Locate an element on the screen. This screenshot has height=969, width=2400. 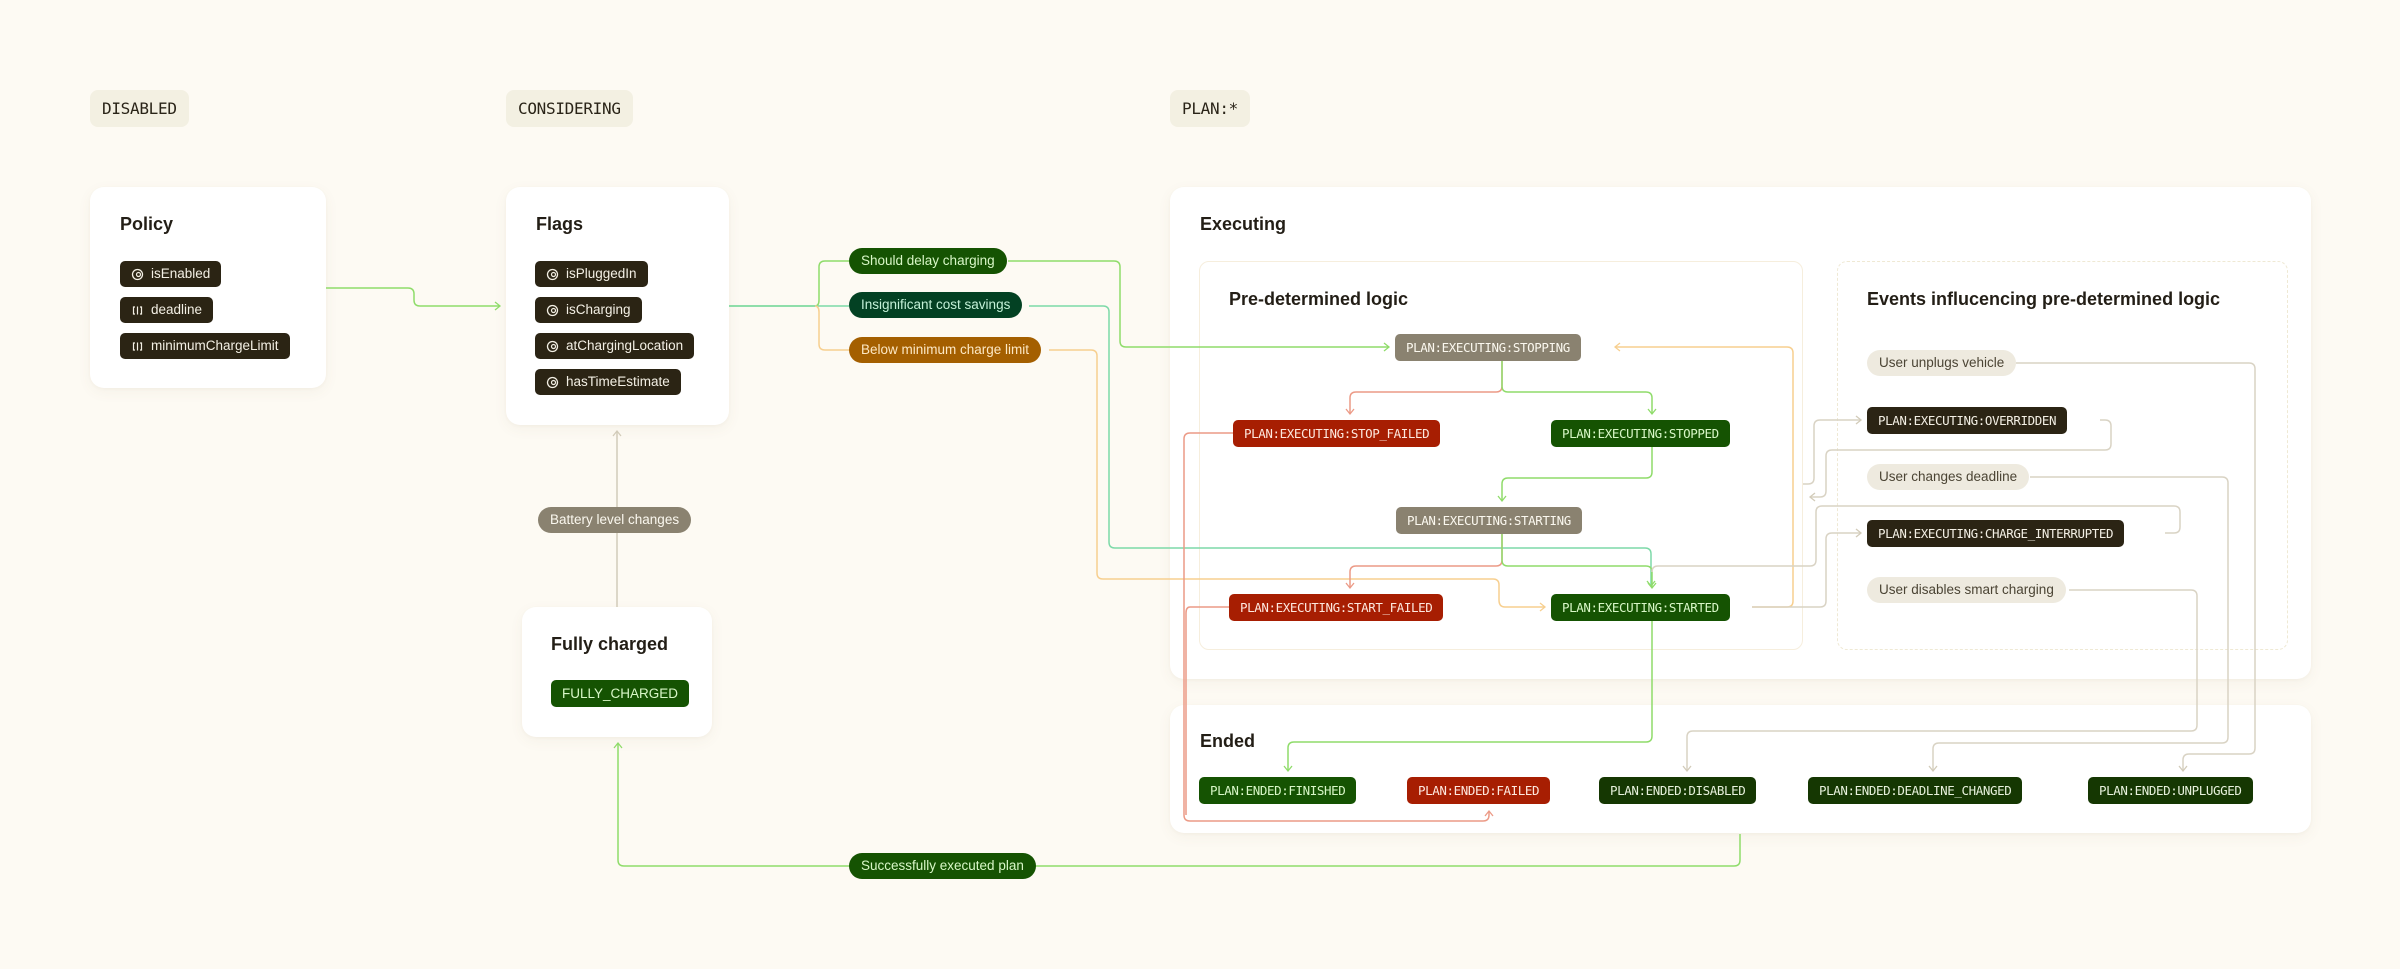
predetermined-logic-panel: Pre-determined logic is located at coordinates (1501, 455).